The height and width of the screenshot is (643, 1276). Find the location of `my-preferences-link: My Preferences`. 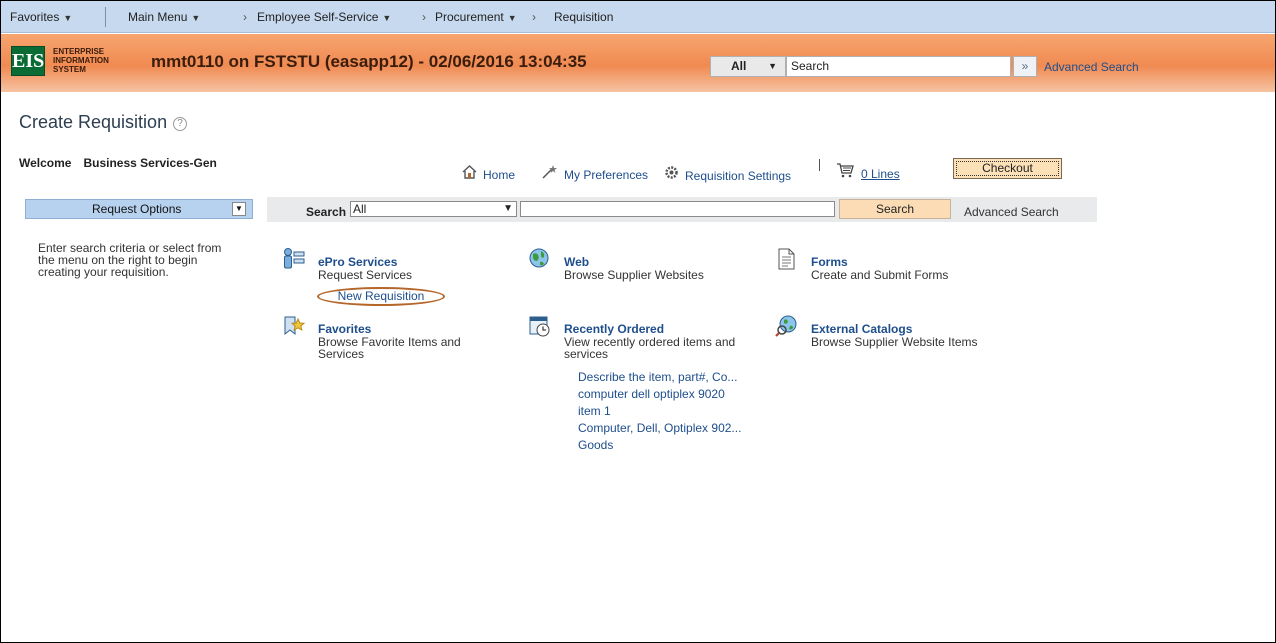

my-preferences-link: My Preferences is located at coordinates (595, 173).